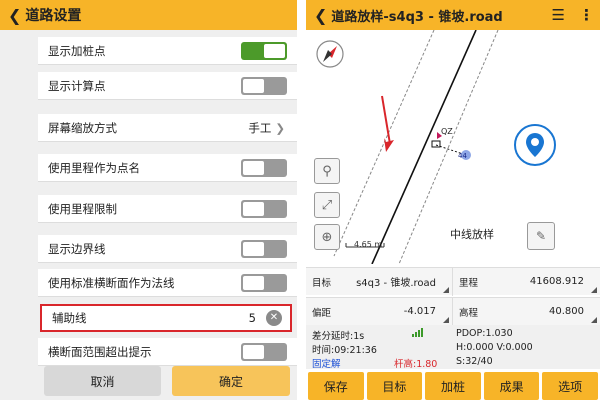 The width and height of the screenshot is (600, 400). Describe the element at coordinates (102, 381) in the screenshot. I see `cancel-button: 取消` at that location.